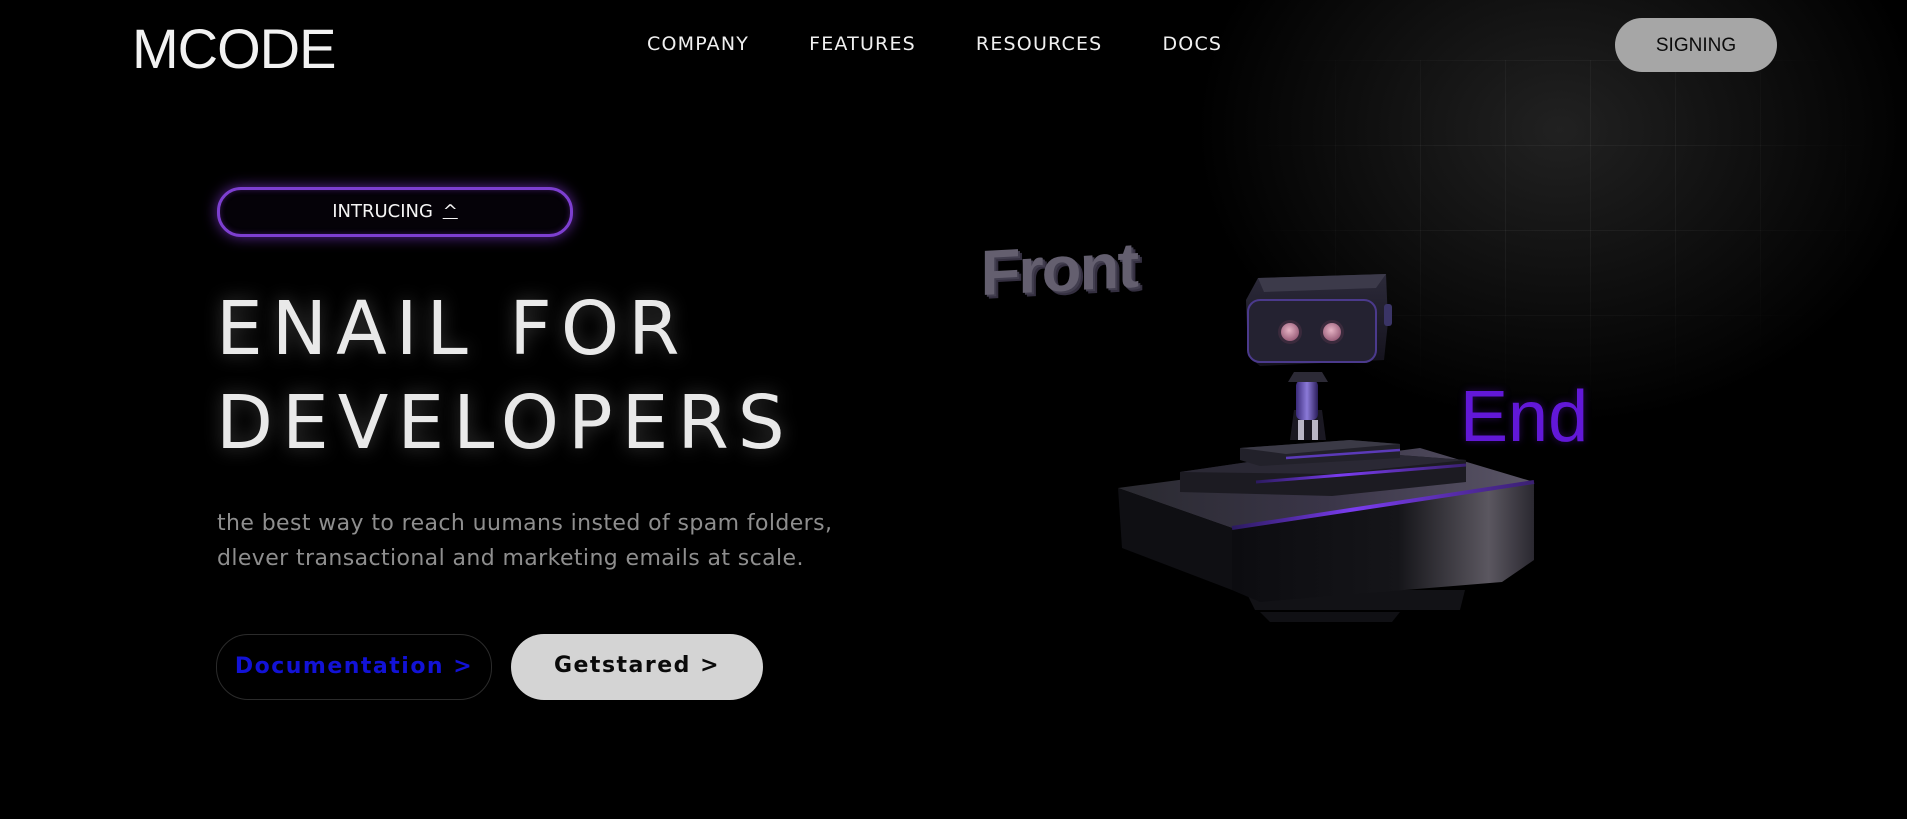 The height and width of the screenshot is (819, 1907). What do you see at coordinates (452, 329) in the screenshot?
I see `headline-line-1: ENAIL FOR` at bounding box center [452, 329].